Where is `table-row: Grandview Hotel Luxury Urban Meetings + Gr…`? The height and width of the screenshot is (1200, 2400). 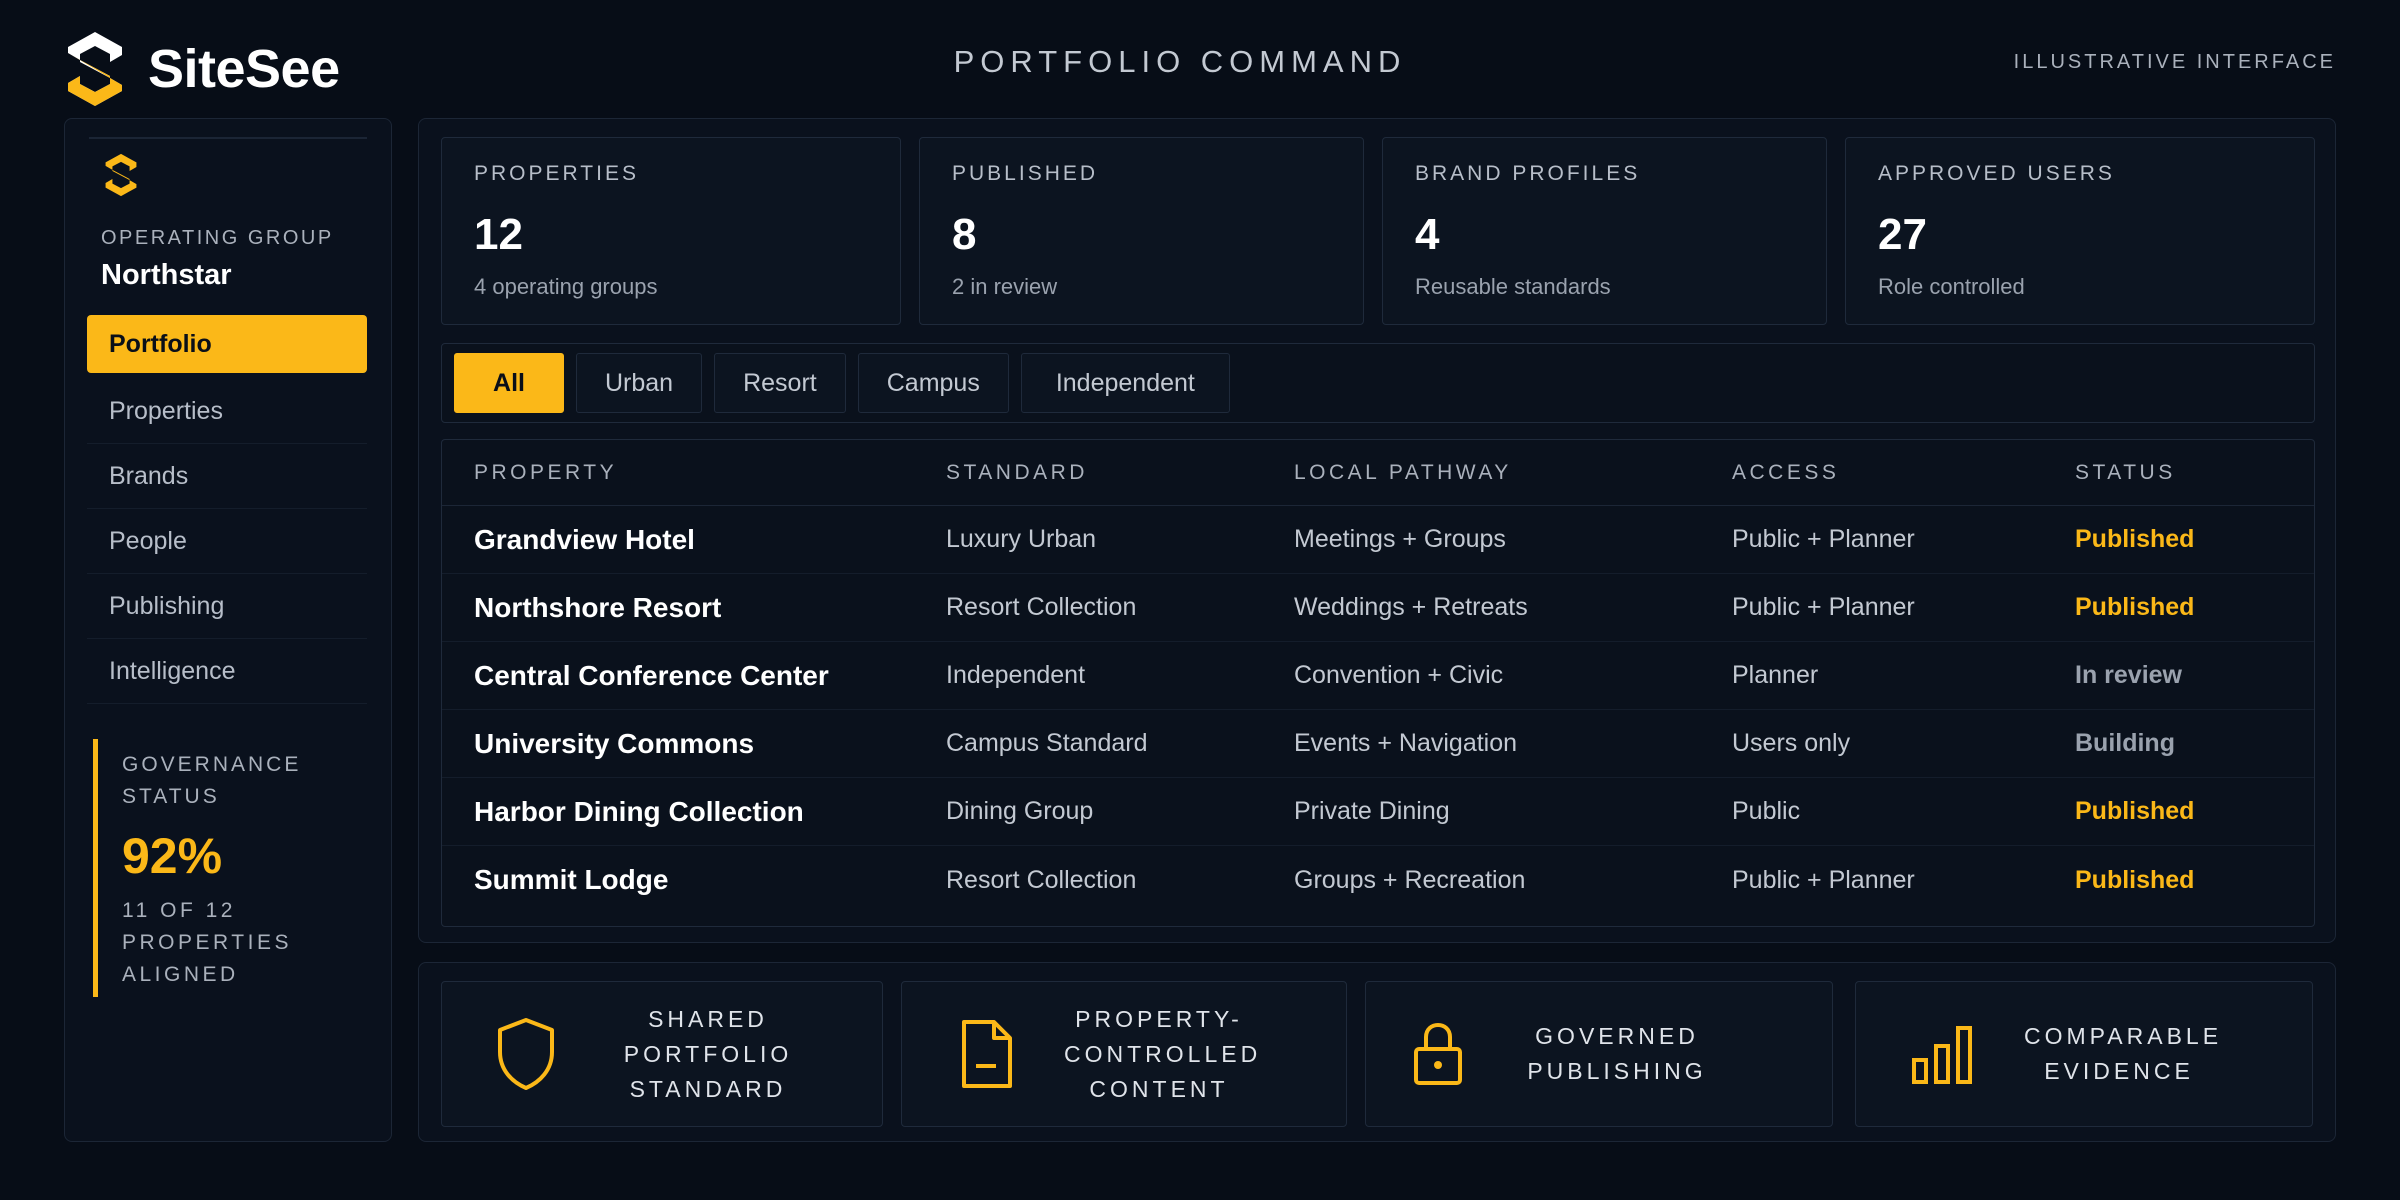 table-row: Grandview Hotel Luxury Urban Meetings + Gr… is located at coordinates (1378, 540).